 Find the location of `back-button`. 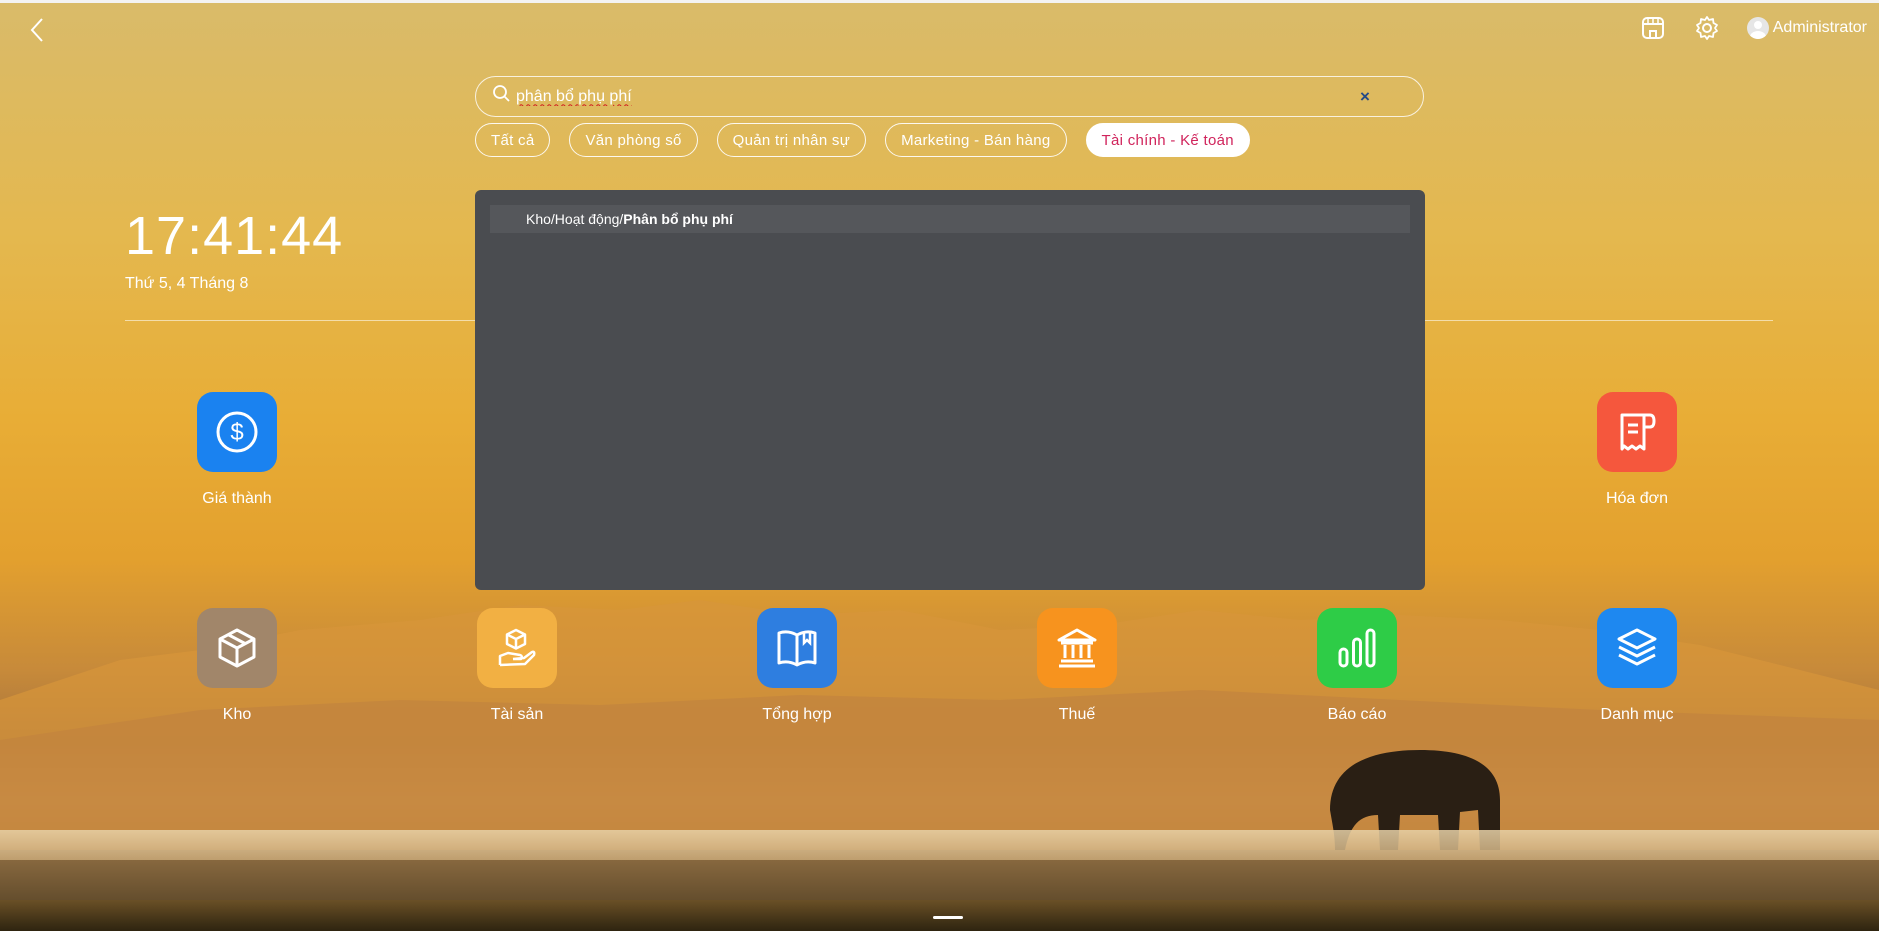

back-button is located at coordinates (38, 30).